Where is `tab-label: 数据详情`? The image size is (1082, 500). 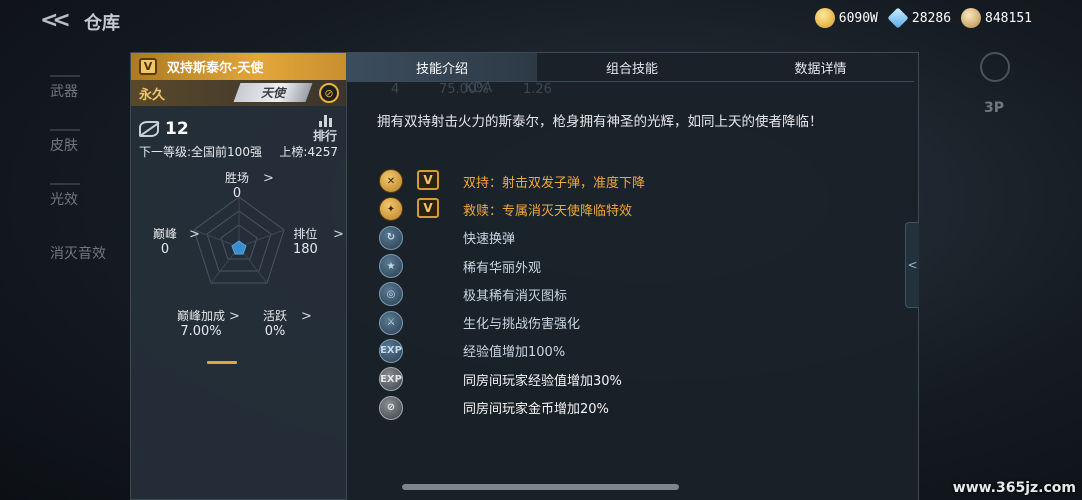
tab-label: 数据详情 is located at coordinates (820, 69).